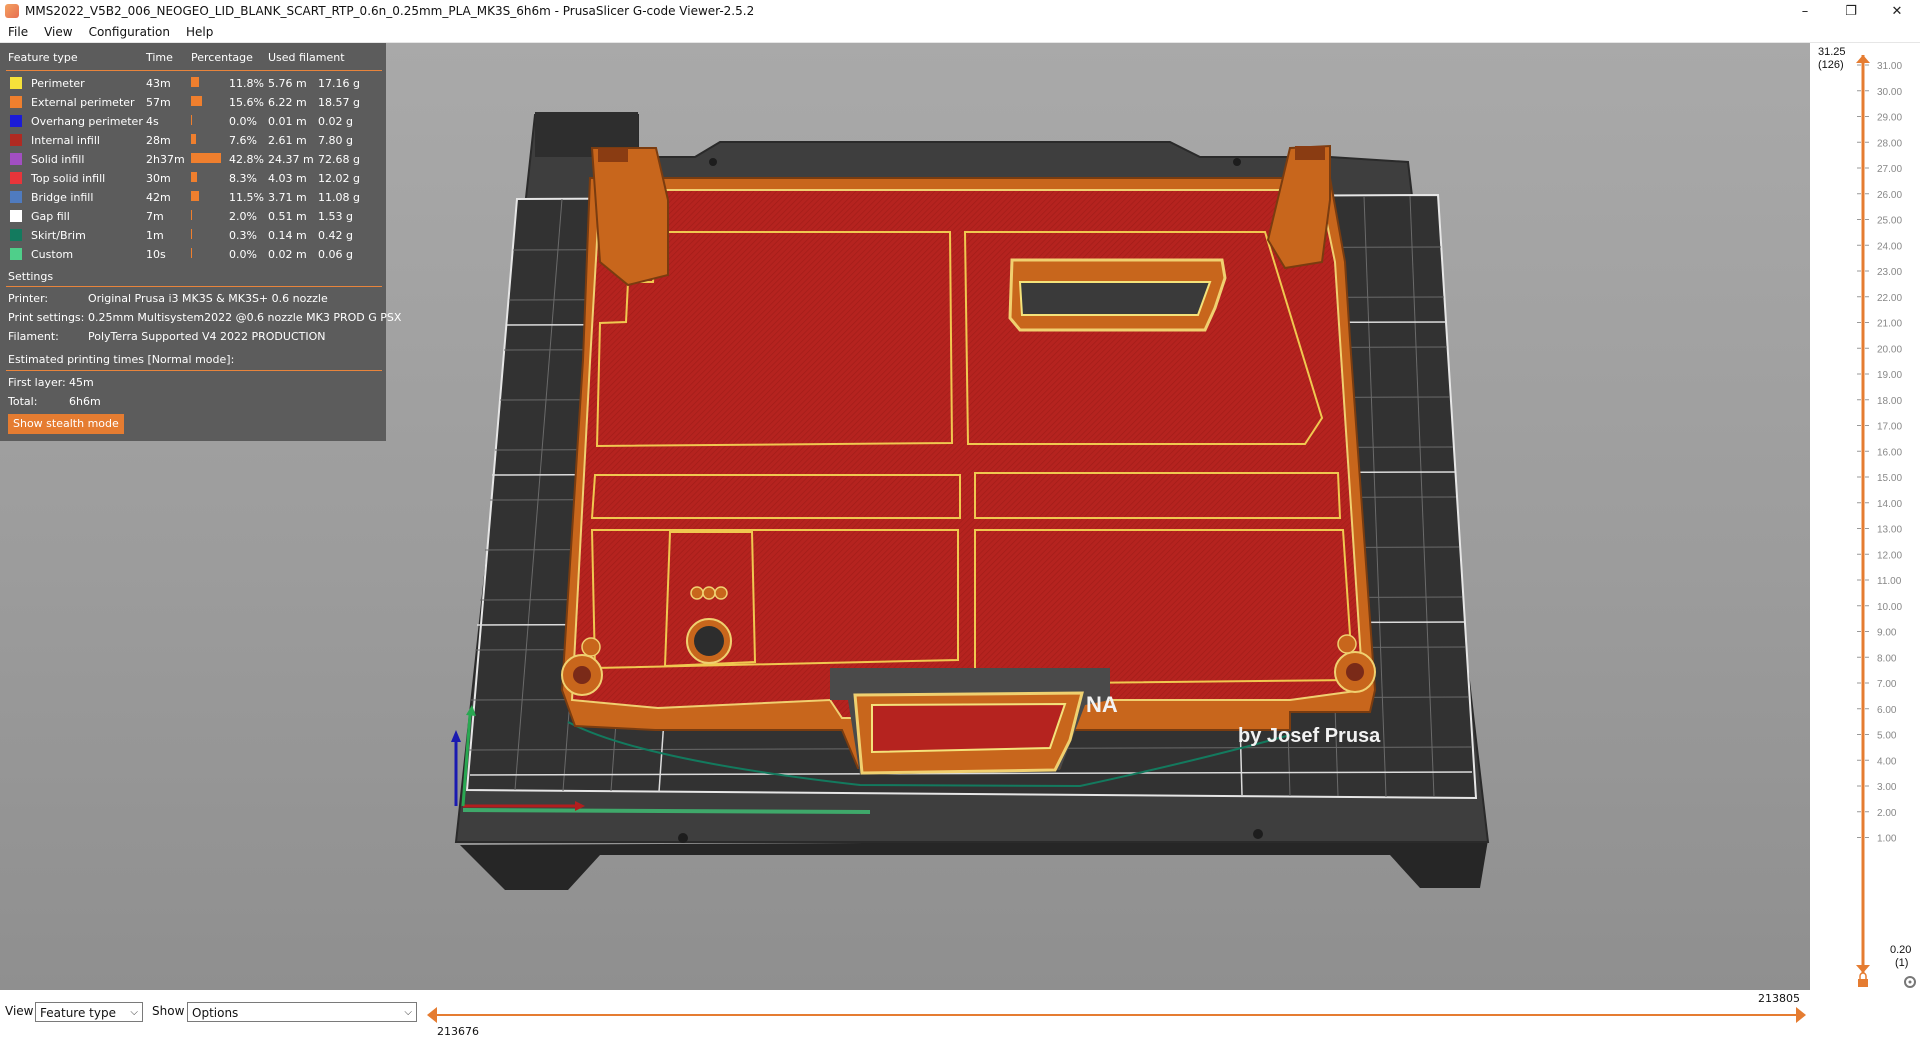 Image resolution: width=1920 pixels, height=1040 pixels. I want to click on layer-tick-label: 24.00, so click(1889, 246).